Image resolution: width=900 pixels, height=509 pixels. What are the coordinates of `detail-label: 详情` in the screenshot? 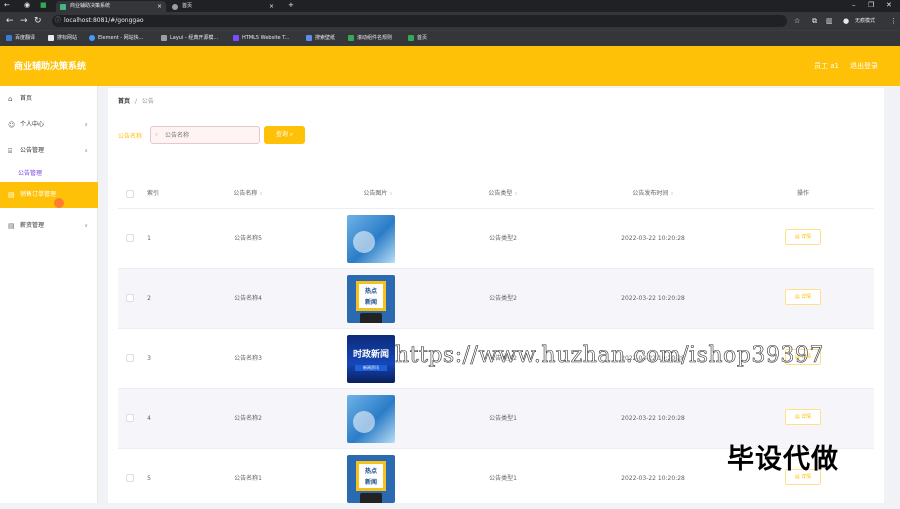 It's located at (806, 237).